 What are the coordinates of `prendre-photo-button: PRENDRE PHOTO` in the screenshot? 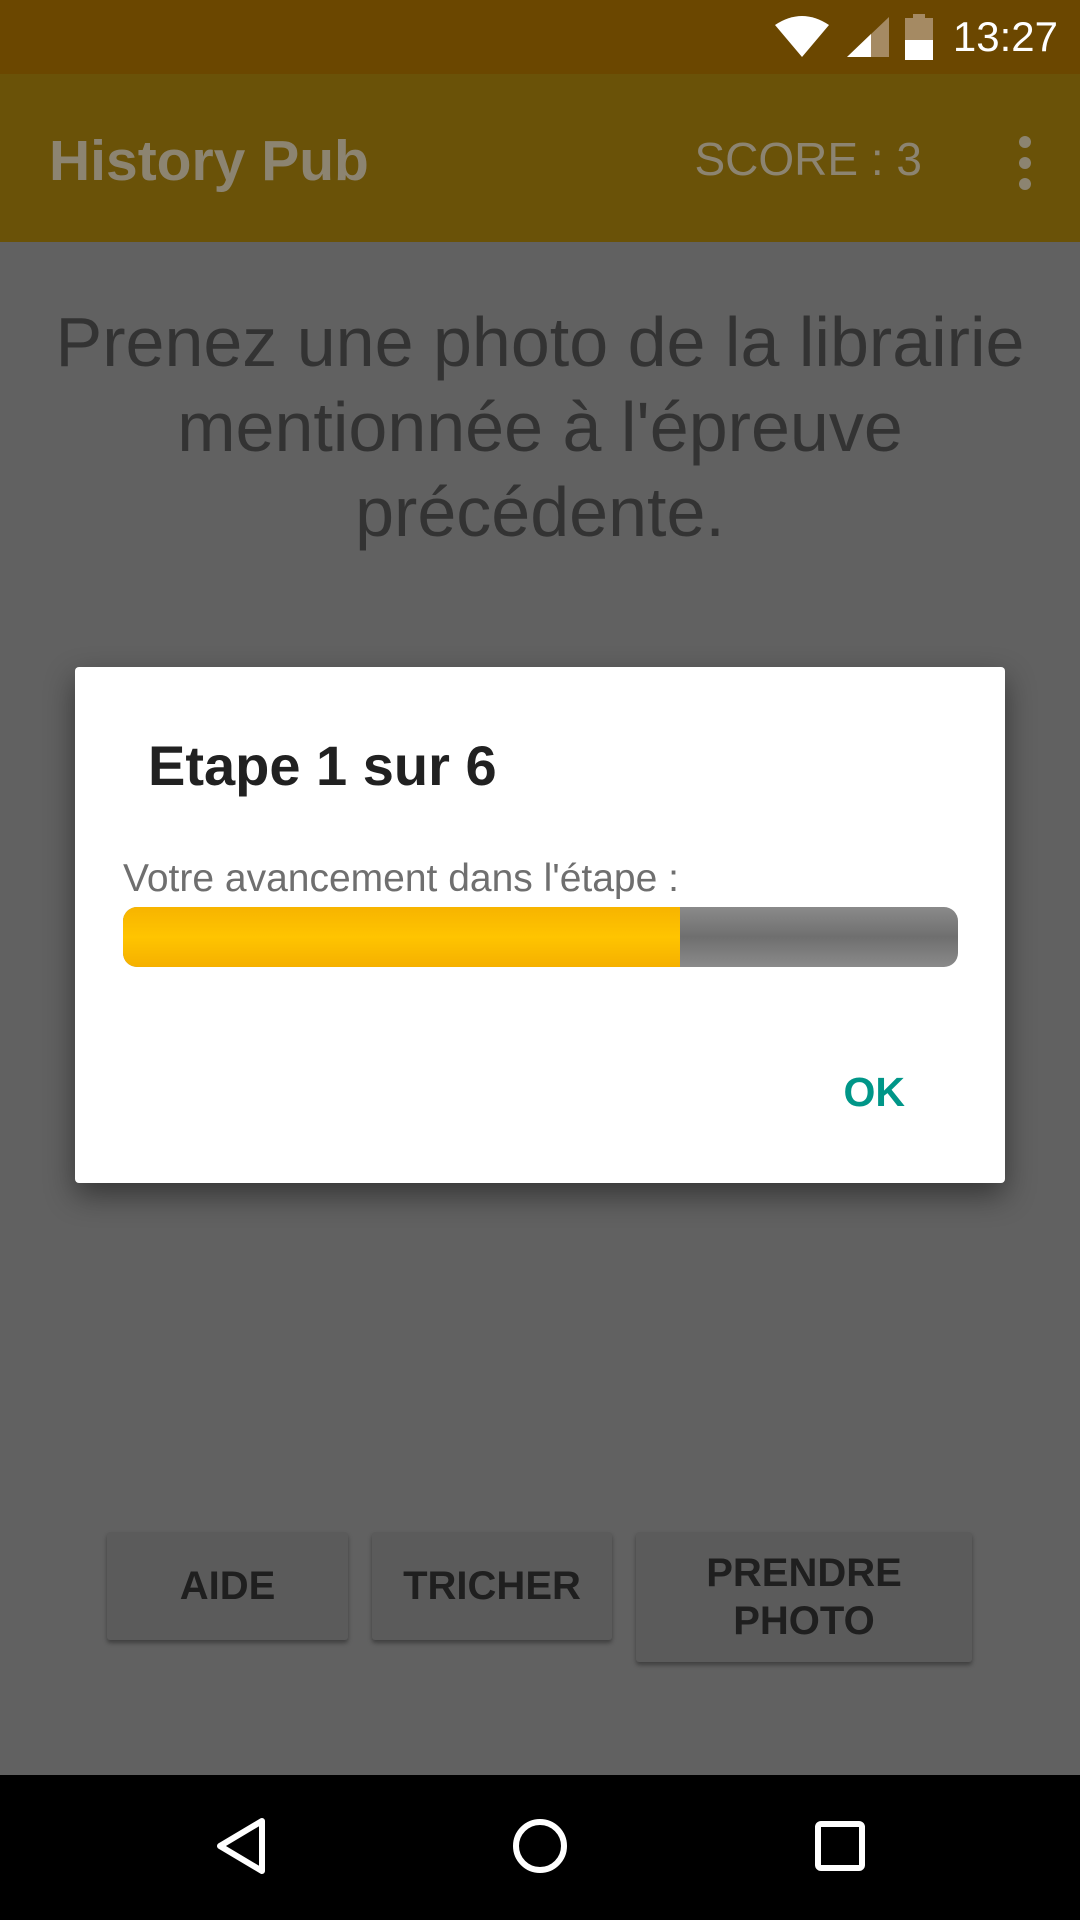 It's located at (804, 1597).